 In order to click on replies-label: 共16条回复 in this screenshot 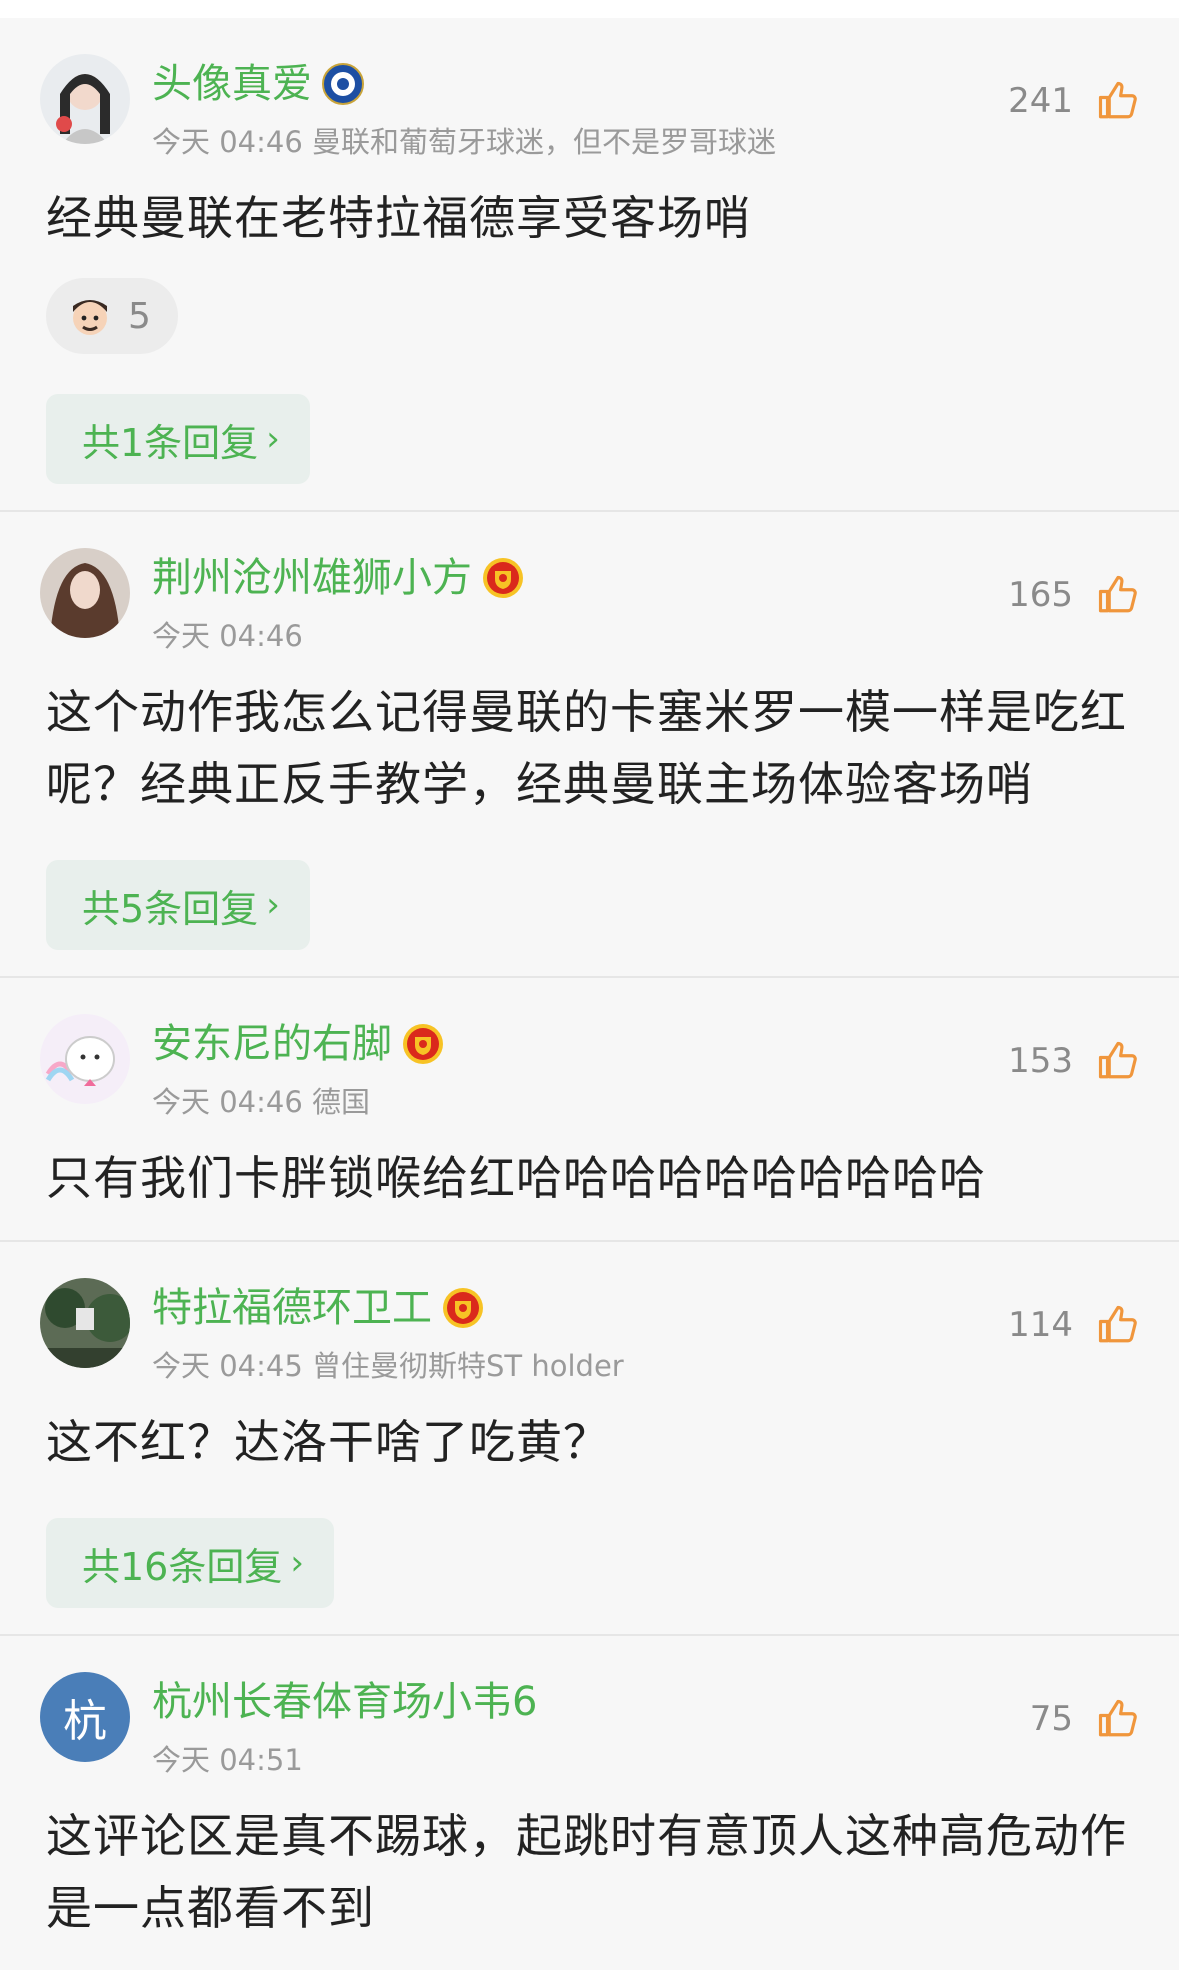, I will do `click(182, 1566)`.